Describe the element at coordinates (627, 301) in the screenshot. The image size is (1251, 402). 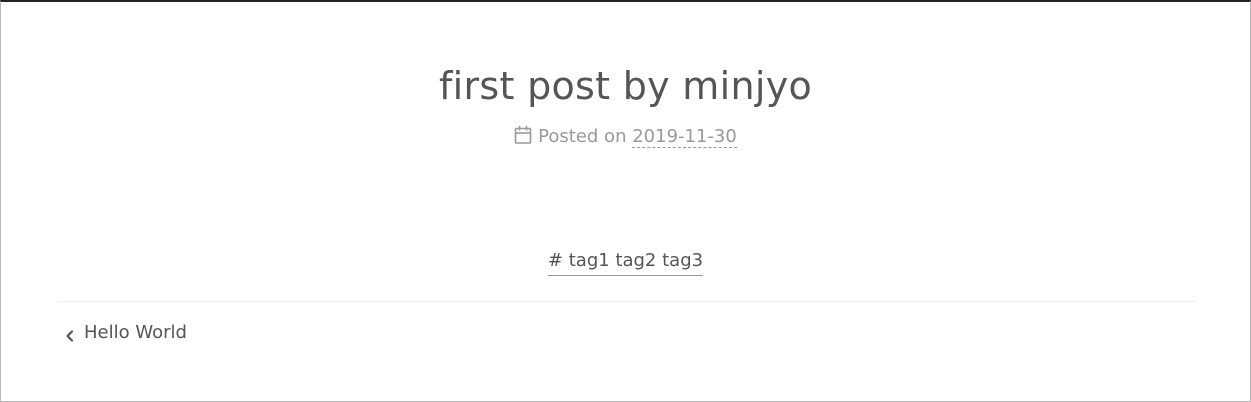
I see `divider` at that location.